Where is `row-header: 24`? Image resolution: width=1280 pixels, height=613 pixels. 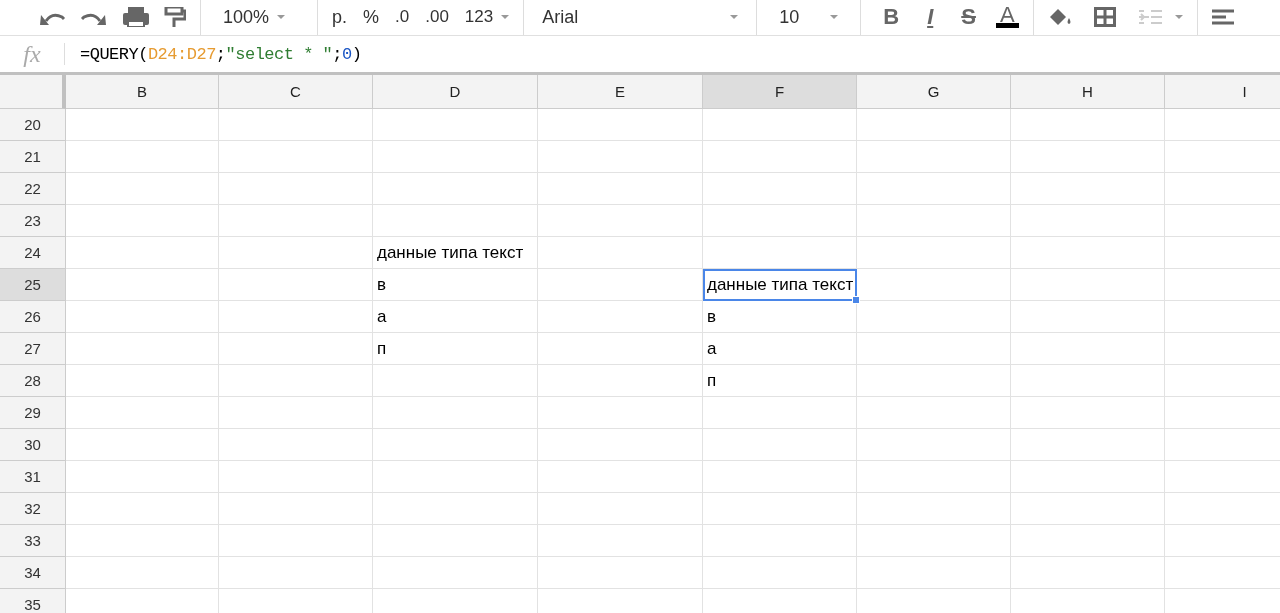
row-header: 24 is located at coordinates (33, 253).